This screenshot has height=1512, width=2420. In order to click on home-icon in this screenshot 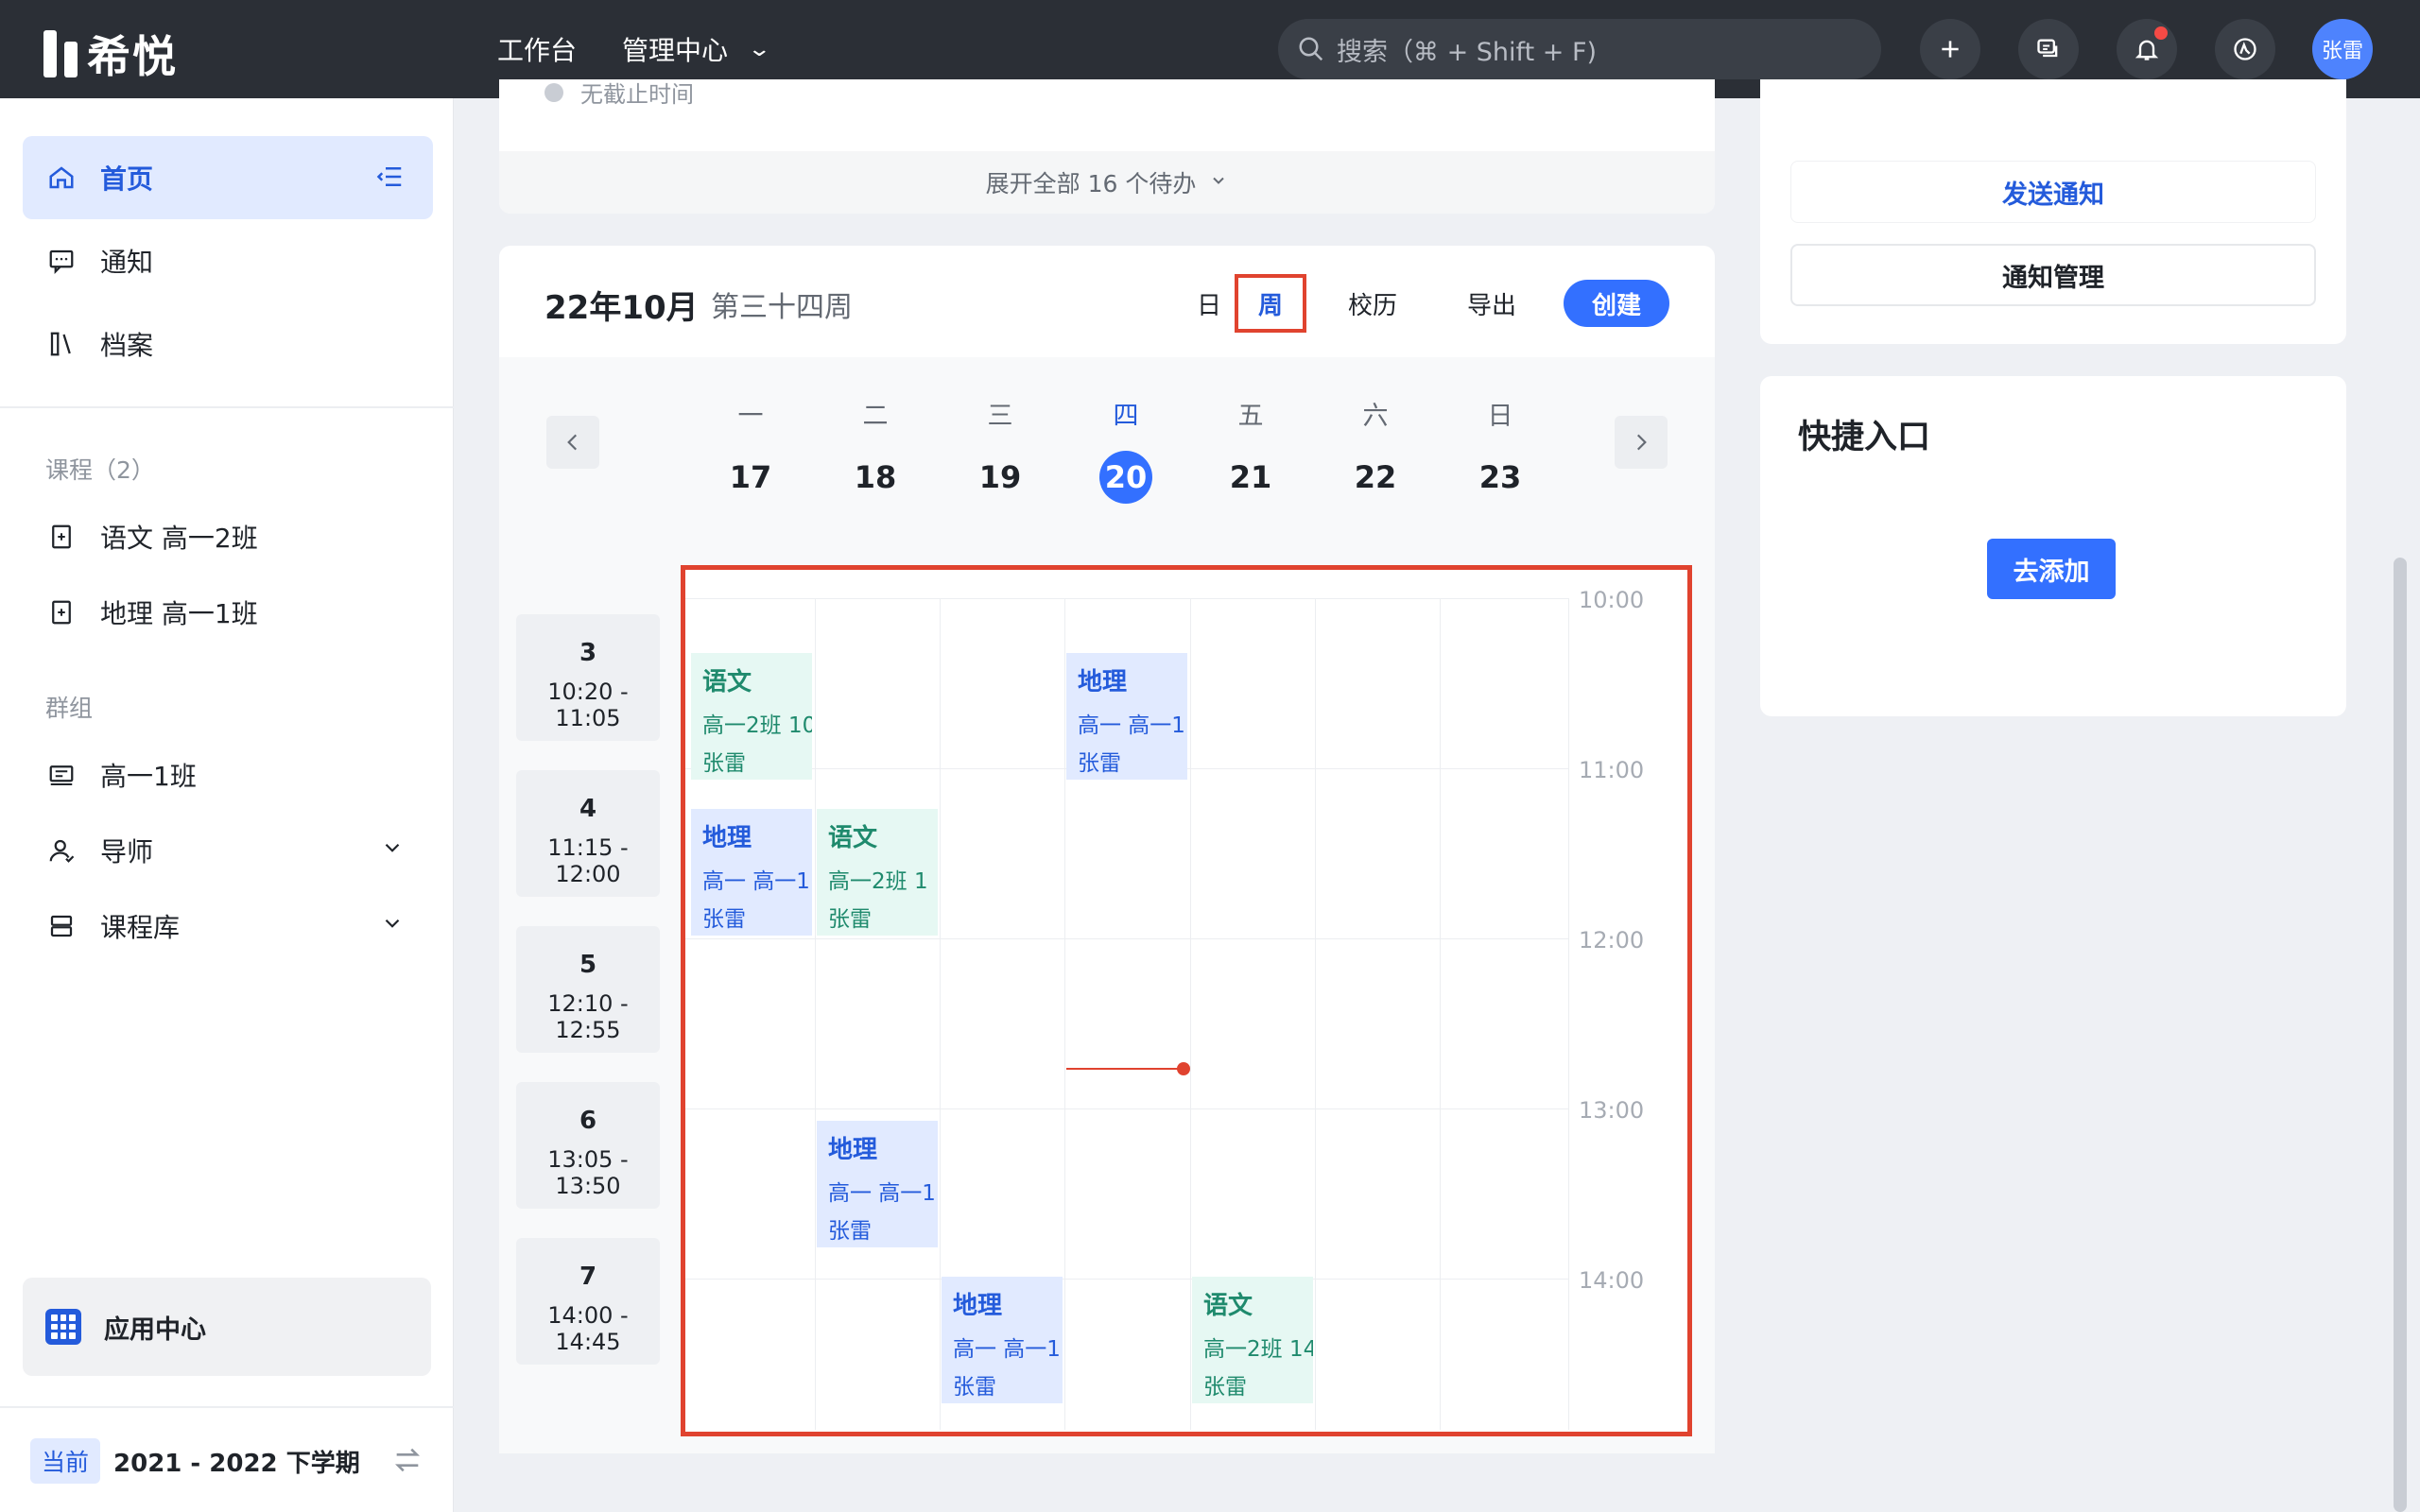, I will do `click(61, 178)`.